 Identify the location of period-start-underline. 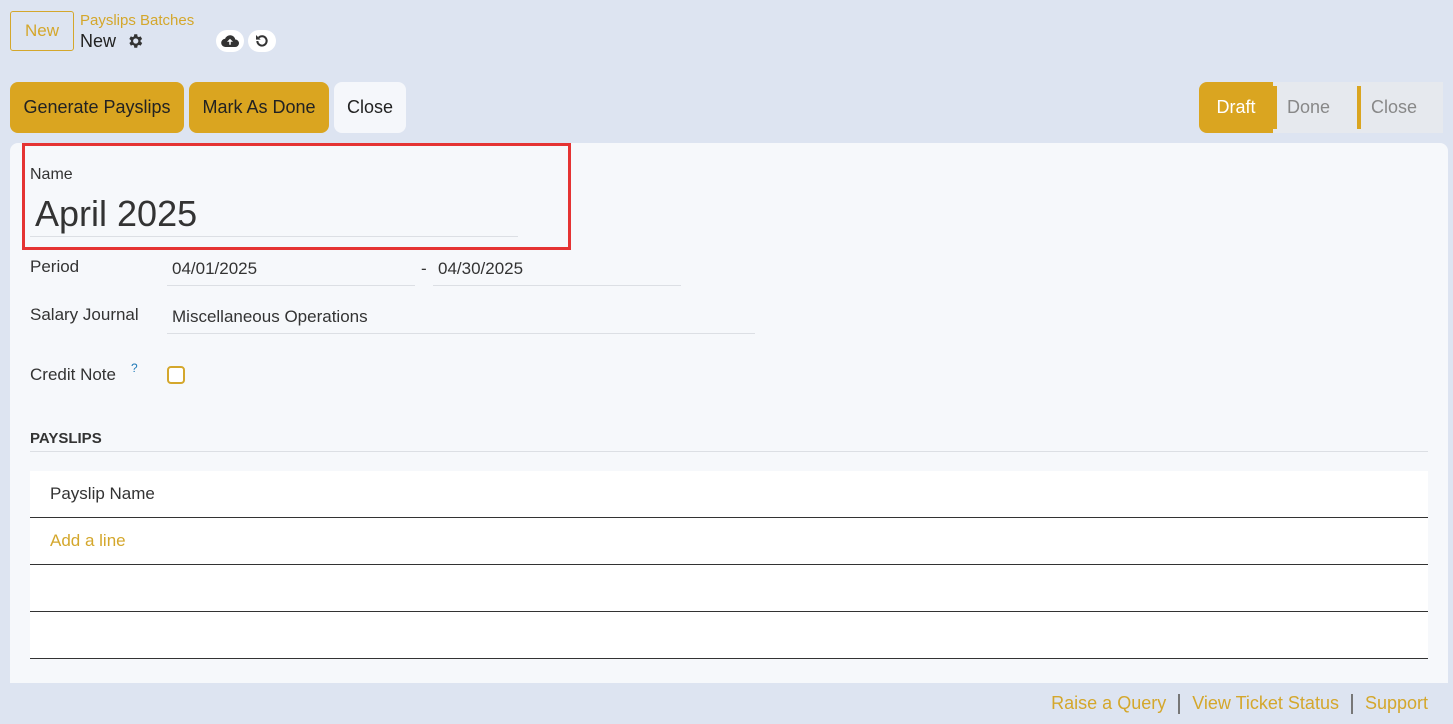
(291, 285).